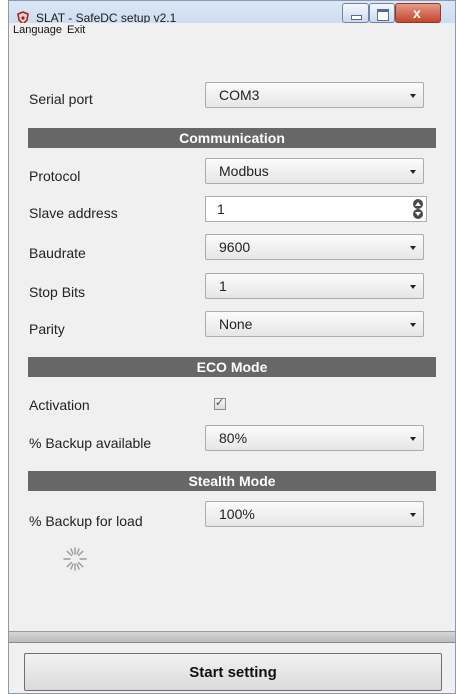 Image resolution: width=456 pixels, height=694 pixels. Describe the element at coordinates (221, 209) in the screenshot. I see `slave-address-value: 1` at that location.